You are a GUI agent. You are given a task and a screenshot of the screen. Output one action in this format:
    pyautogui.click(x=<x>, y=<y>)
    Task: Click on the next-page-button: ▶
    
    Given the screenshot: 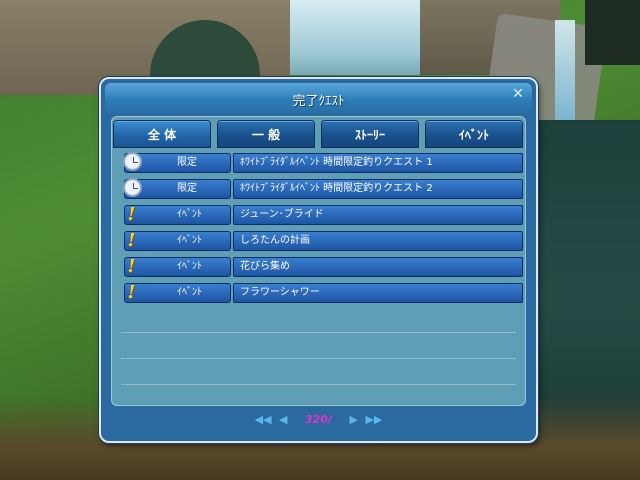 What is the action you would take?
    pyautogui.click(x=353, y=419)
    